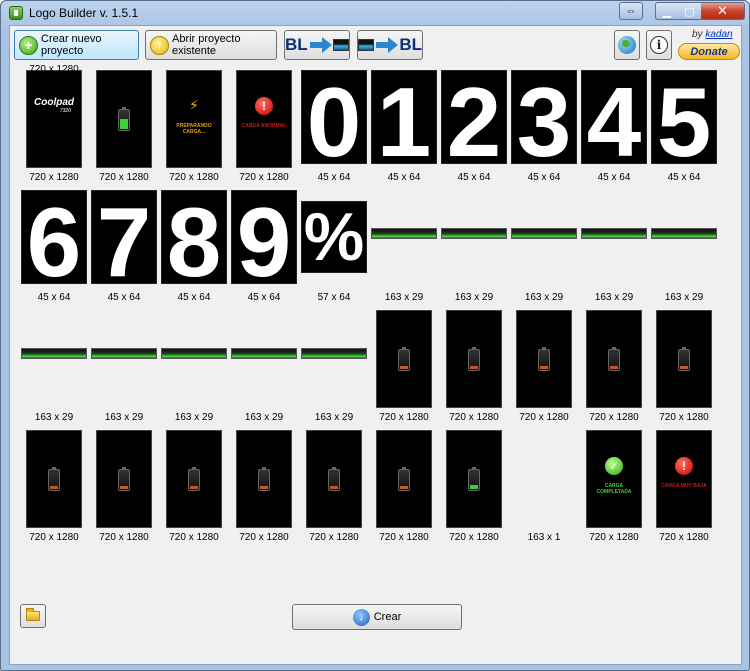 The height and width of the screenshot is (671, 750). I want to click on image-slot: 6 45 x 64, so click(54, 244).